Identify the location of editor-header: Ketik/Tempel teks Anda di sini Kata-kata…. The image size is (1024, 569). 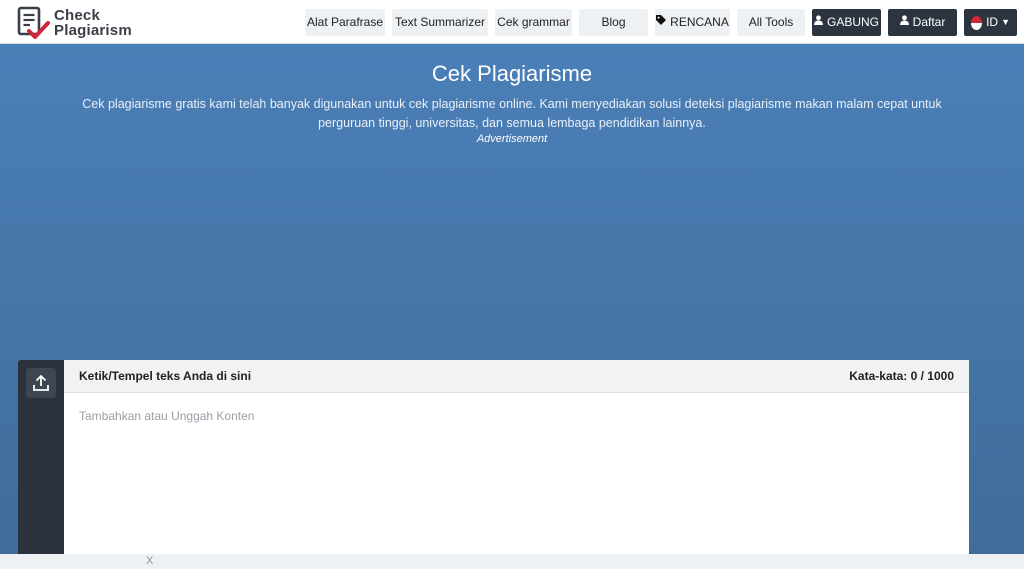
(516, 376).